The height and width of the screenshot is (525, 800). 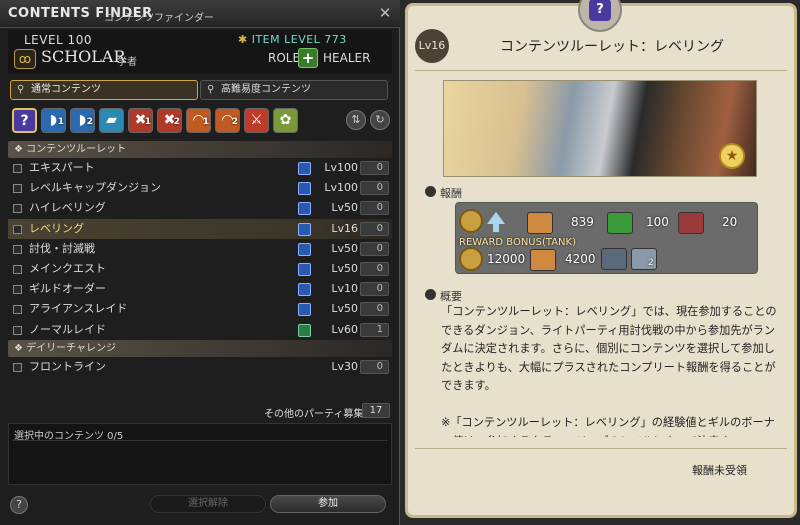 What do you see at coordinates (285, 120) in the screenshot?
I see `gold-saucer-icon: ✿` at bounding box center [285, 120].